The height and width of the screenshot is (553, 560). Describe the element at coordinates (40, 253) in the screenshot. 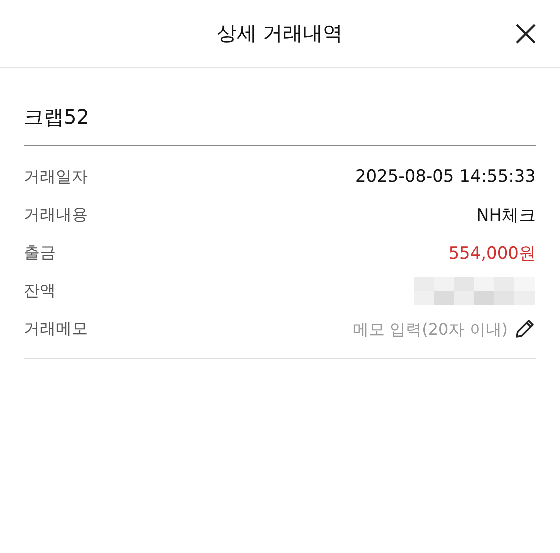

I see `detail-label: 출금` at that location.